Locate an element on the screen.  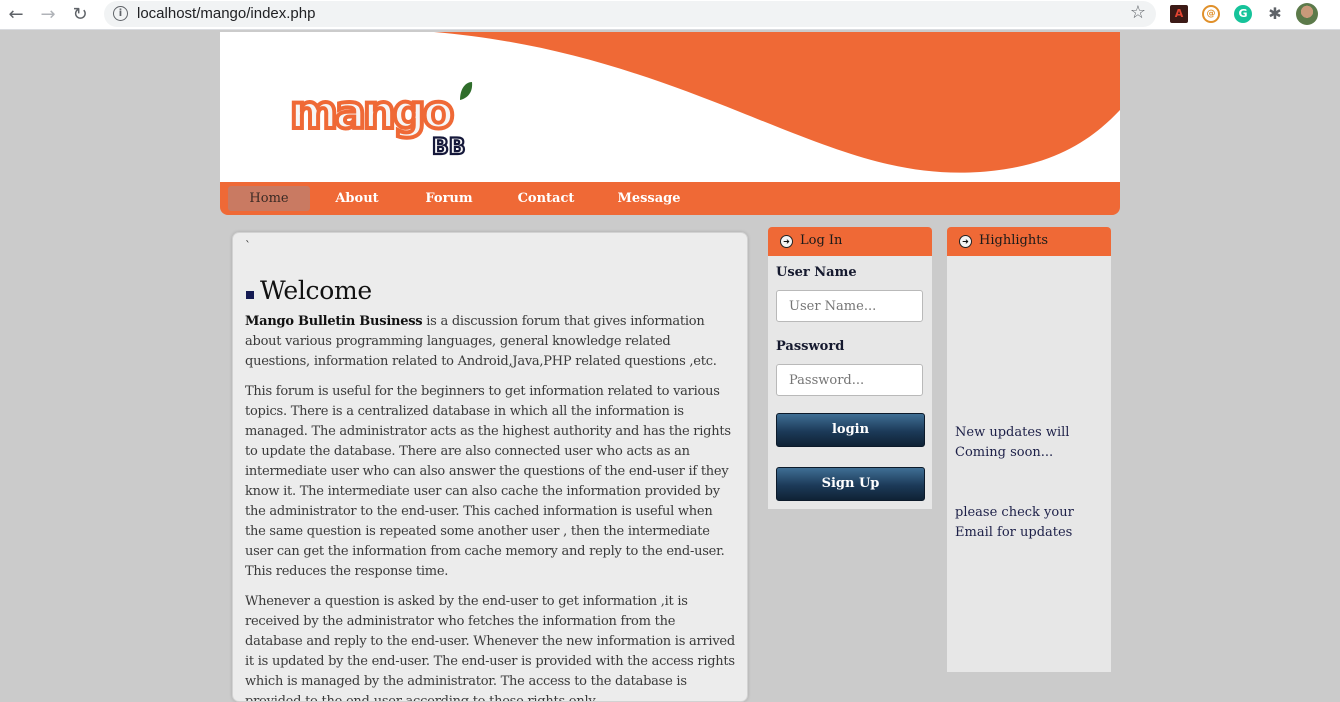
login-title: Log In is located at coordinates (821, 240).